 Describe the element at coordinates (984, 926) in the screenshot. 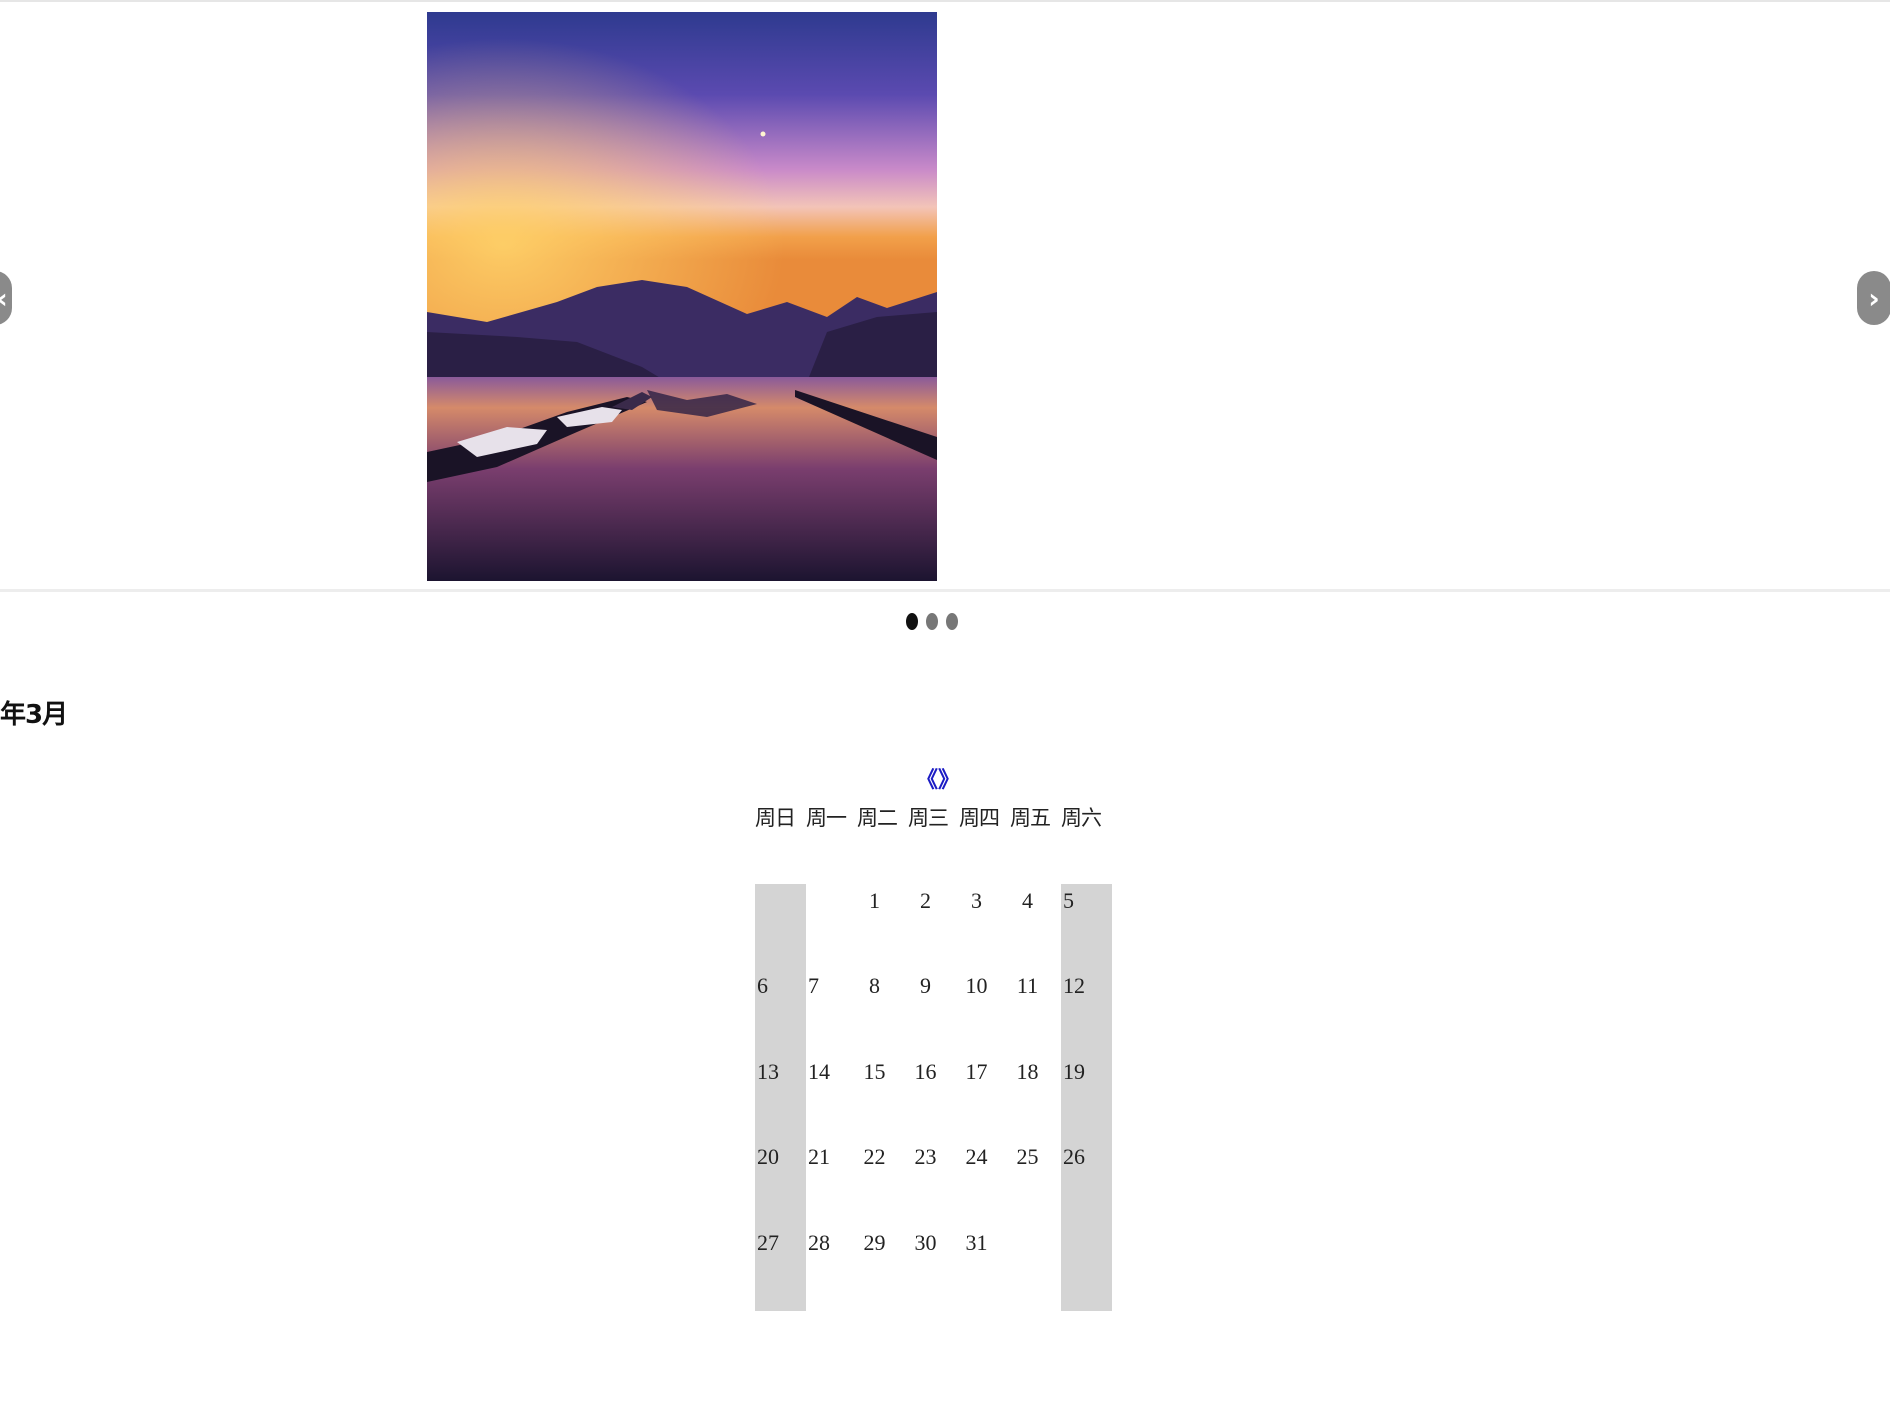

I see `calendar-day-cell: 3` at that location.